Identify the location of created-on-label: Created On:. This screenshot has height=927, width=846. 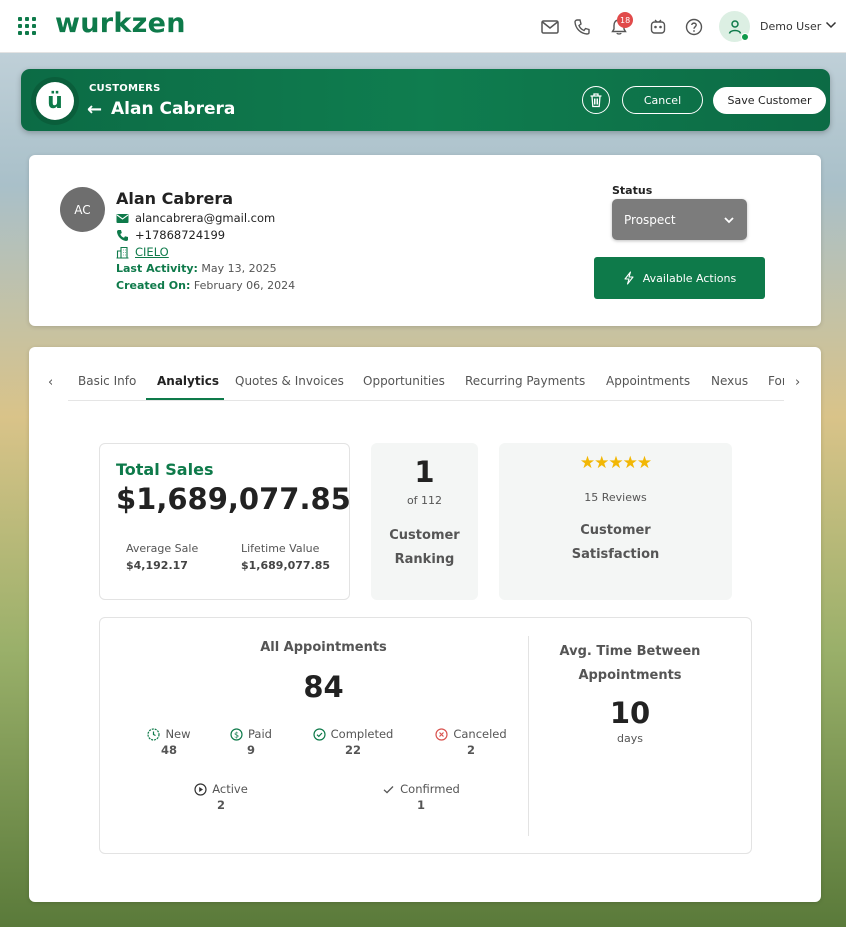
(153, 285).